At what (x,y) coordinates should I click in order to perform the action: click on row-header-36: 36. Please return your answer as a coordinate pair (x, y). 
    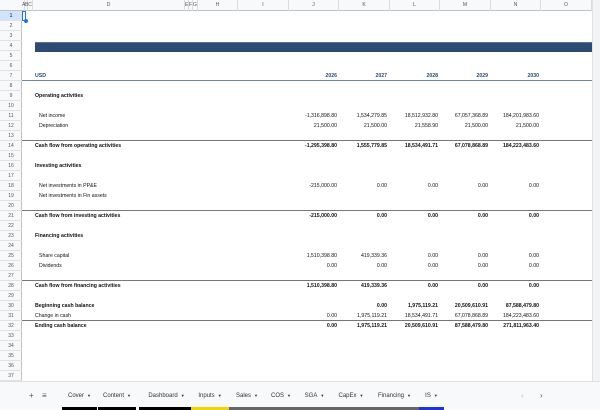
    Looking at the image, I should click on (11, 366).